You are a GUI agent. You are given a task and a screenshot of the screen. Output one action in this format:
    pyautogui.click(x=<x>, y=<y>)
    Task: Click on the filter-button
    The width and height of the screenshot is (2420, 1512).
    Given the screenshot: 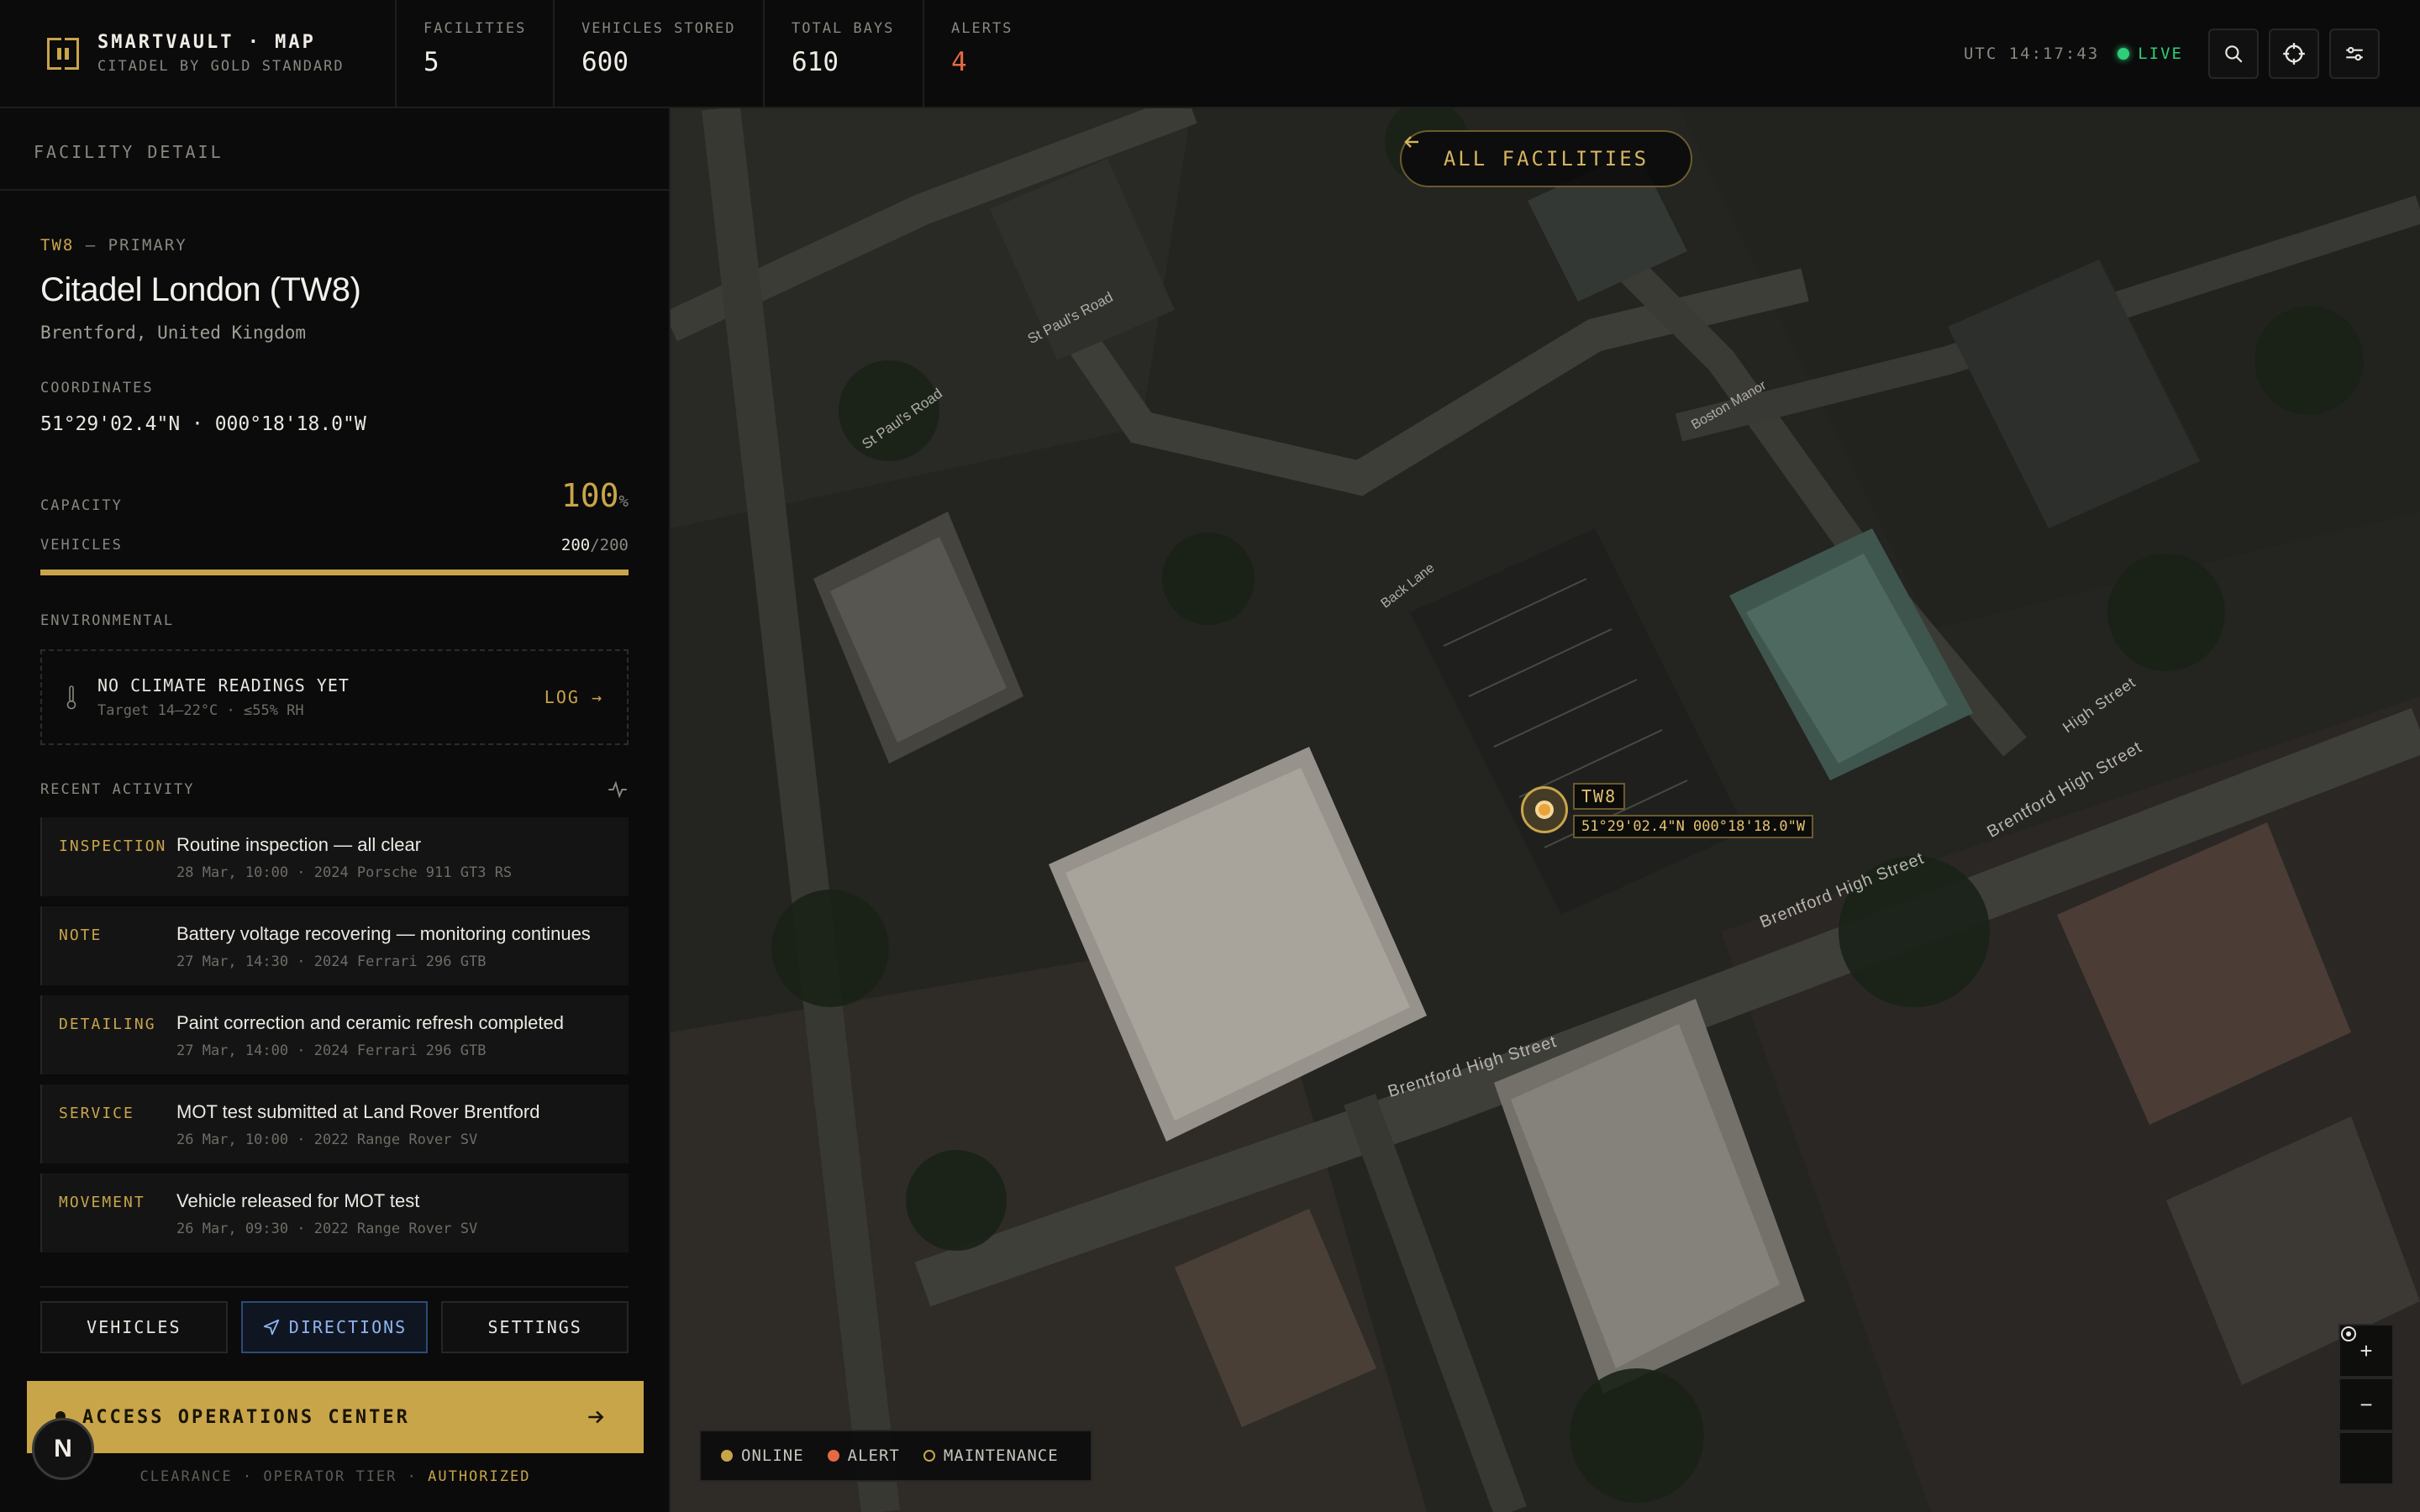 What is the action you would take?
    pyautogui.click(x=2354, y=53)
    